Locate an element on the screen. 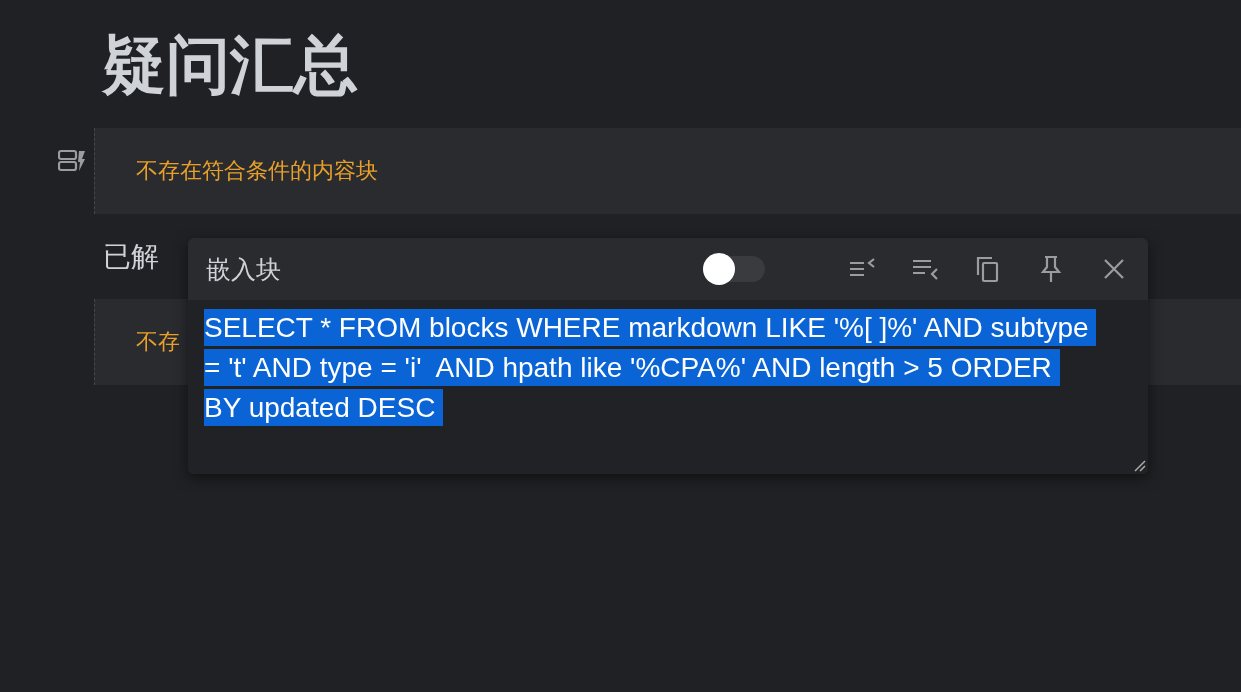 This screenshot has width=1241, height=692. resize-handle-icon is located at coordinates (1139, 465).